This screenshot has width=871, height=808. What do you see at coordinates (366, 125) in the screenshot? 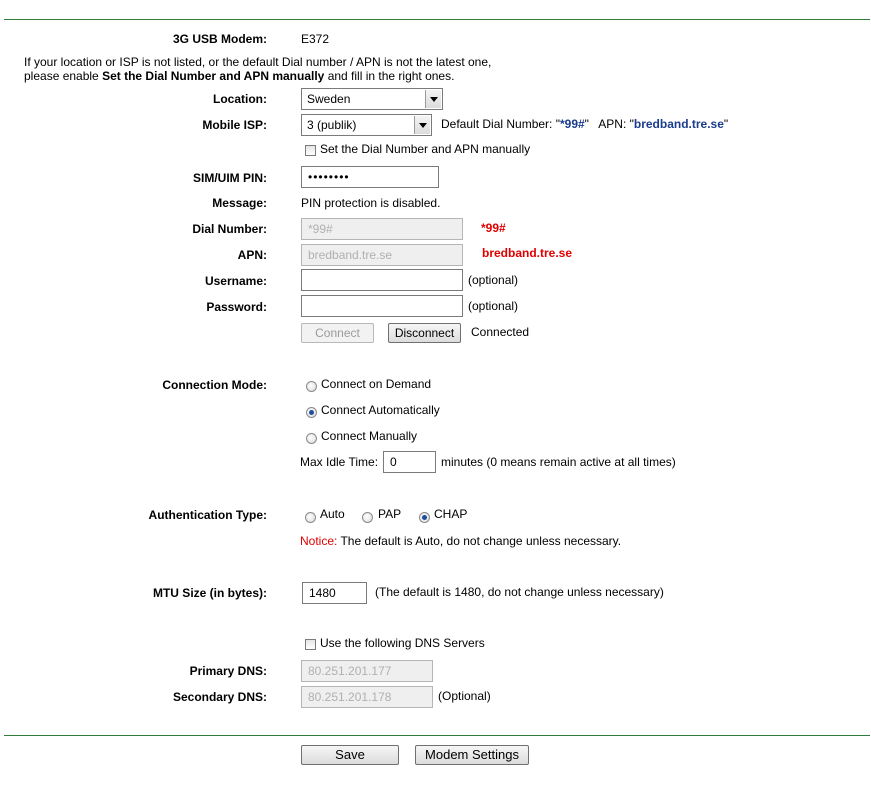
I see `isp-select: 3 (publik)` at bounding box center [366, 125].